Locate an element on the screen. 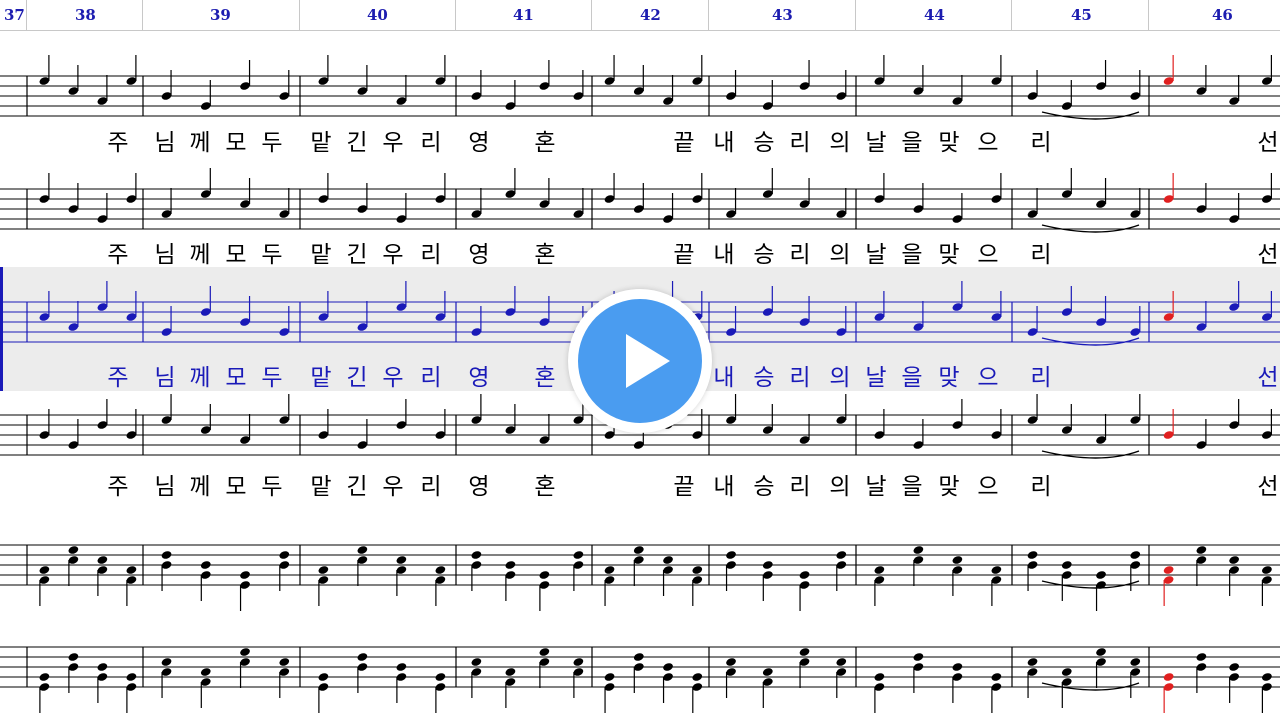  lyric-syllable: 을 is located at coordinates (912, 487).